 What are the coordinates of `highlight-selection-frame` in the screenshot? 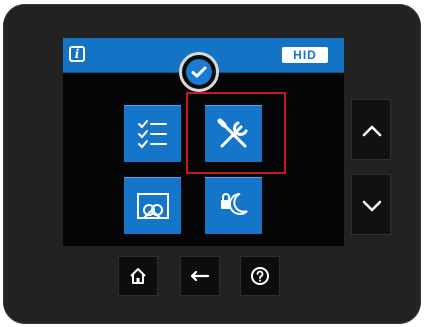 It's located at (236, 133).